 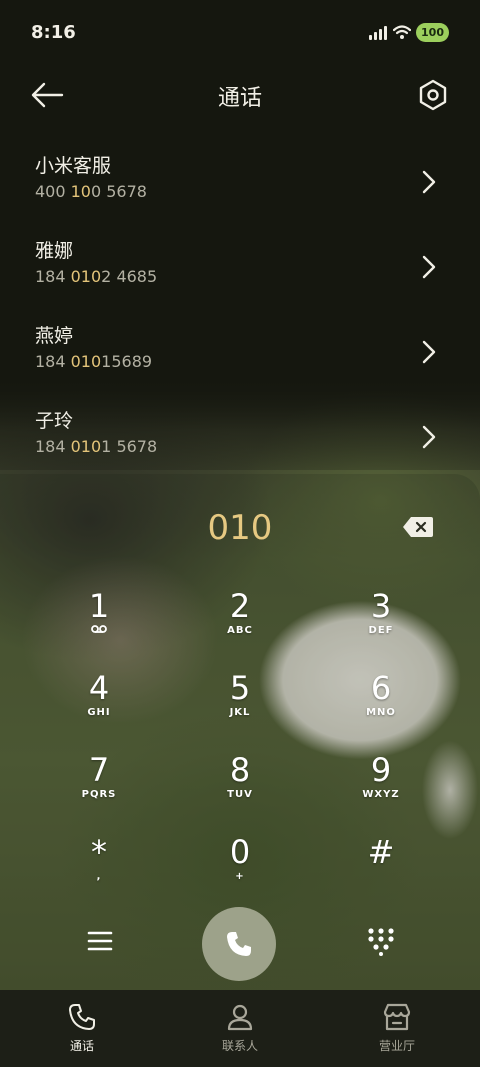 I want to click on settings-hexagon-icon, so click(x=433, y=95).